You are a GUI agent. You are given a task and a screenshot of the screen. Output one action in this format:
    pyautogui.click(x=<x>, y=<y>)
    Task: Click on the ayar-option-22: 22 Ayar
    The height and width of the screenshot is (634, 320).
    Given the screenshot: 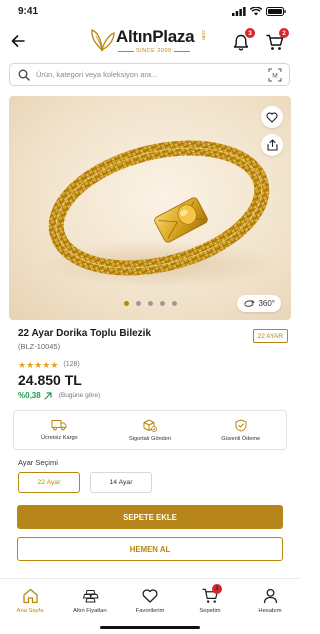 What is the action you would take?
    pyautogui.click(x=49, y=482)
    